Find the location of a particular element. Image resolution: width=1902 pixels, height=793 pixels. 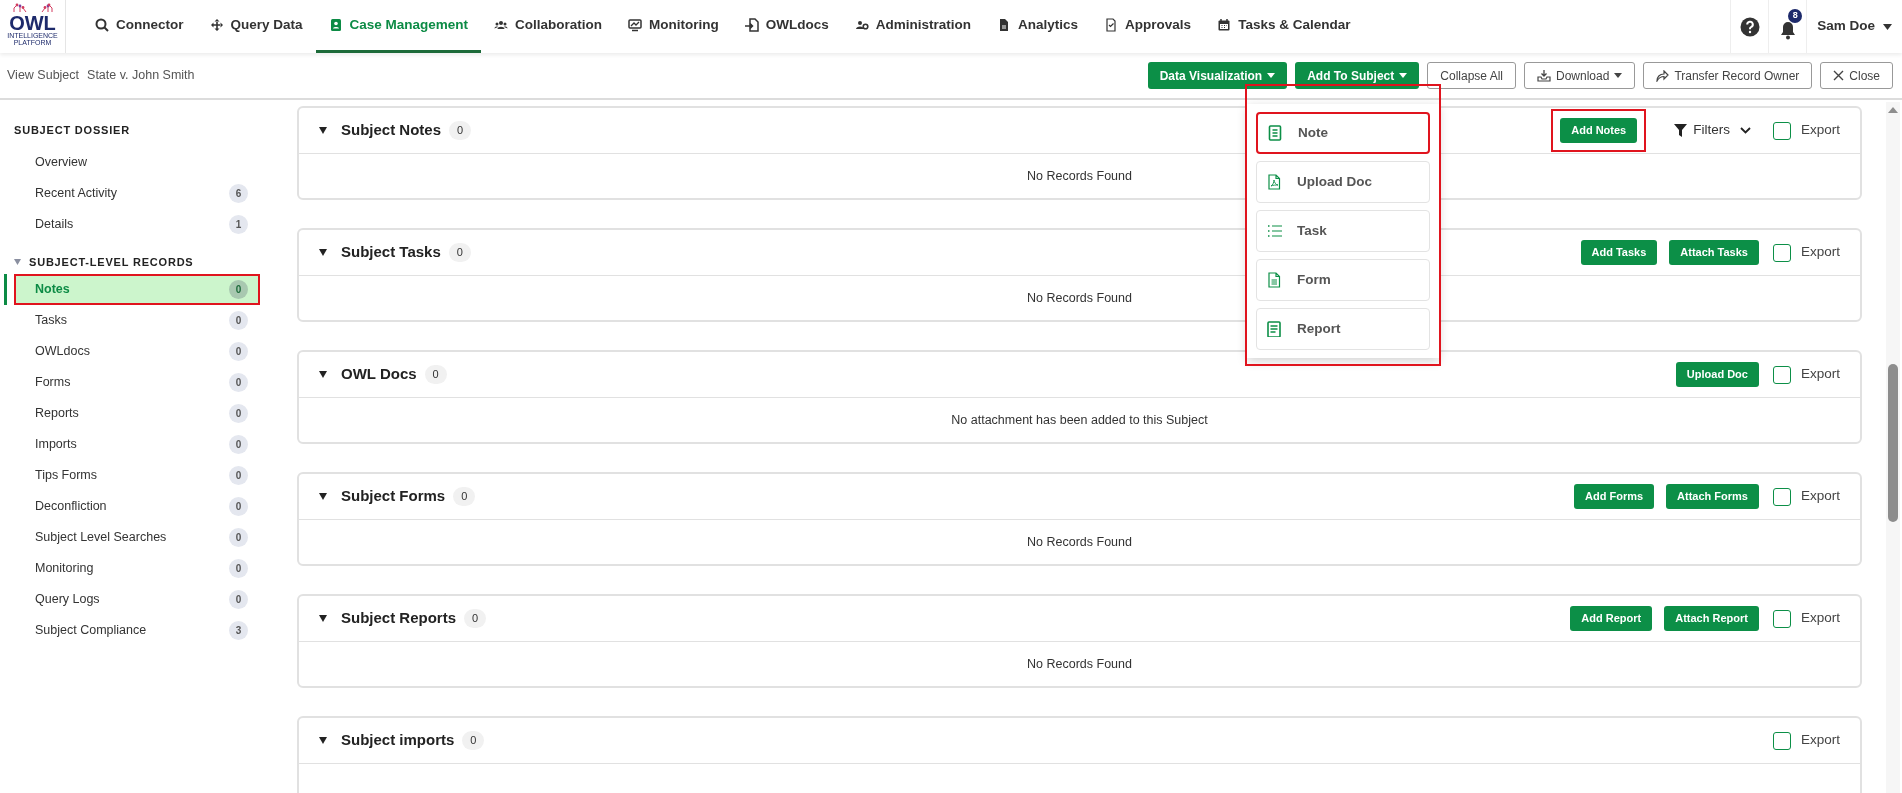

section-title: Subject Tasks is located at coordinates (391, 252).